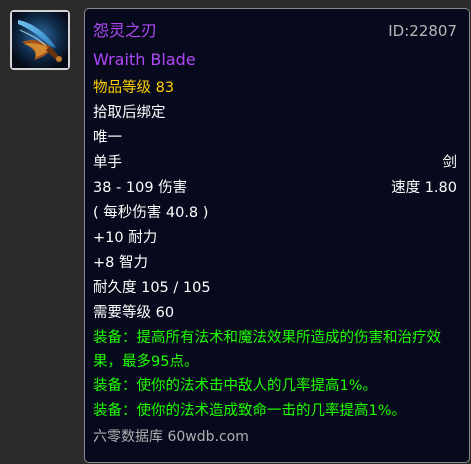  I want to click on item-name-cn: 怨灵之刃, so click(125, 30).